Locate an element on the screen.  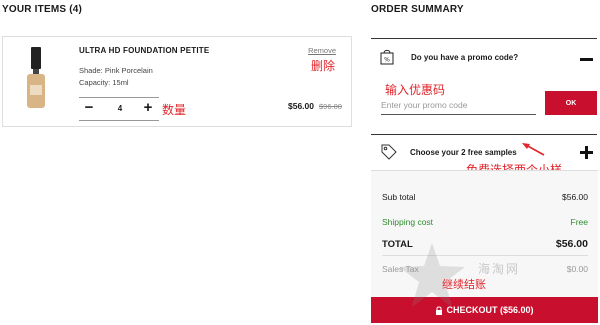
free-samples-title: Choose your 2 free samples is located at coordinates (463, 152).